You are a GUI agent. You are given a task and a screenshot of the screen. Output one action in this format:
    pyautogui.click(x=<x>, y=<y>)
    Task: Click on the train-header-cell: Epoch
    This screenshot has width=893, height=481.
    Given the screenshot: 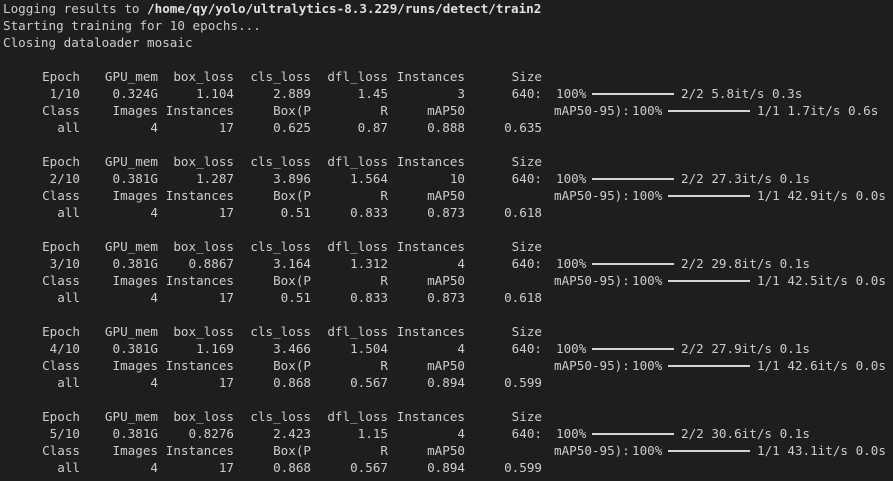 What is the action you would take?
    pyautogui.click(x=61, y=246)
    